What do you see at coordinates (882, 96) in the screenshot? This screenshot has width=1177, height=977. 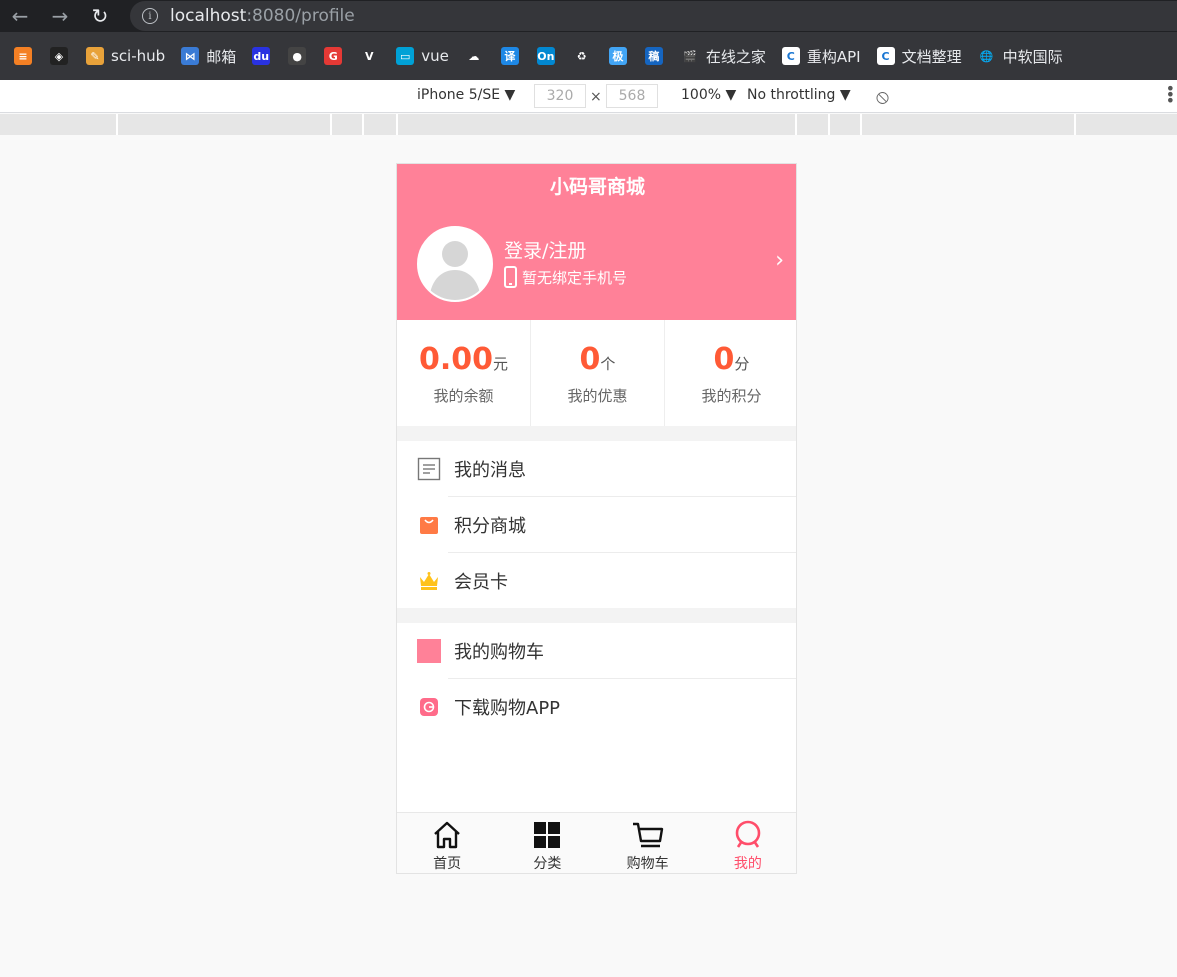 I see `rotate-icon: ⦸` at bounding box center [882, 96].